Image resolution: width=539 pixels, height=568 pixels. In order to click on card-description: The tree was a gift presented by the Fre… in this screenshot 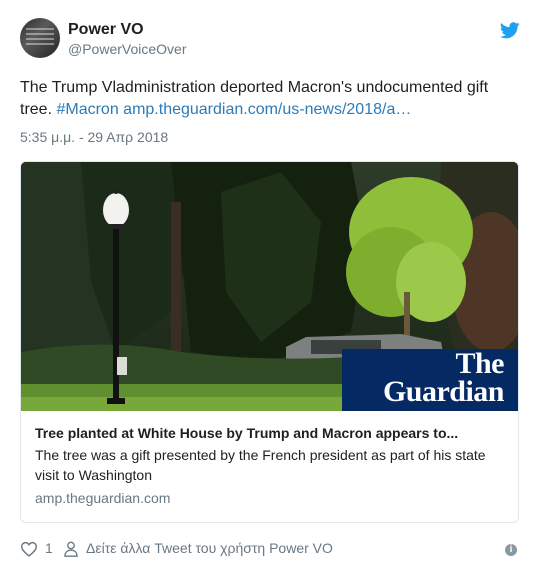, I will do `click(260, 465)`.